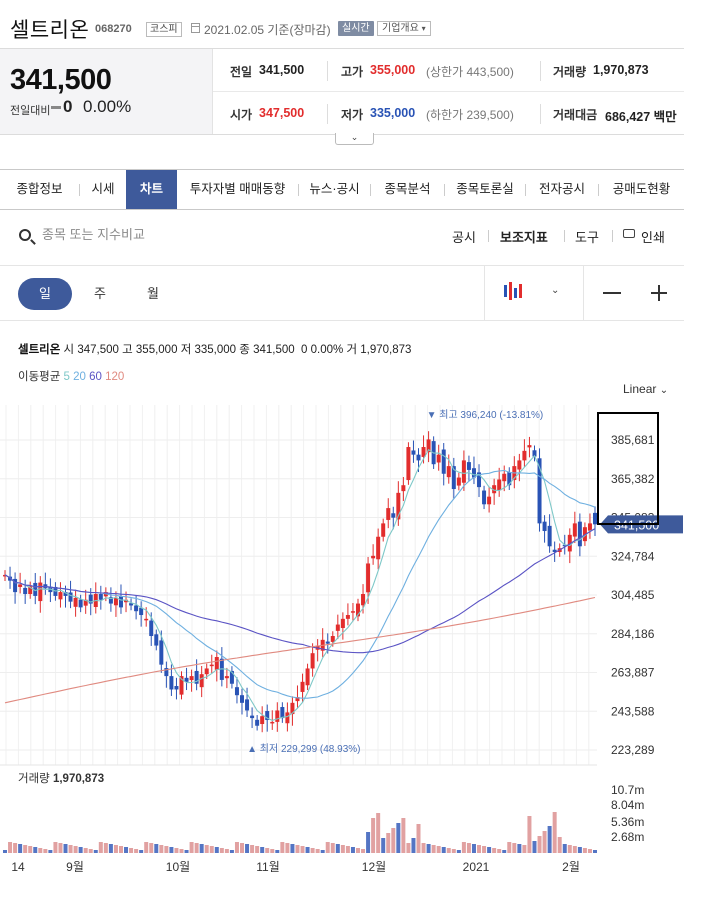 The image size is (701, 911). Describe the element at coordinates (627, 790) in the screenshot. I see `volume-tick-label: 10.7m` at that location.